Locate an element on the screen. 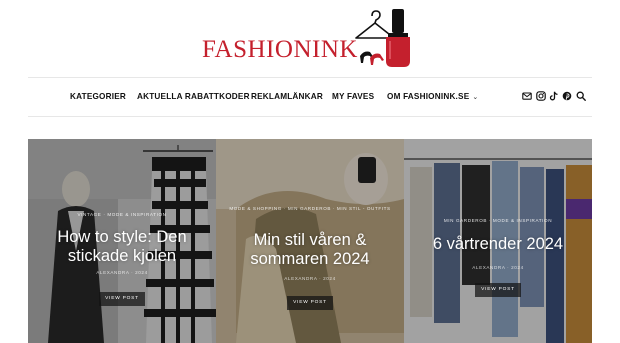  logo-text: FASHIONINK is located at coordinates (280, 49).